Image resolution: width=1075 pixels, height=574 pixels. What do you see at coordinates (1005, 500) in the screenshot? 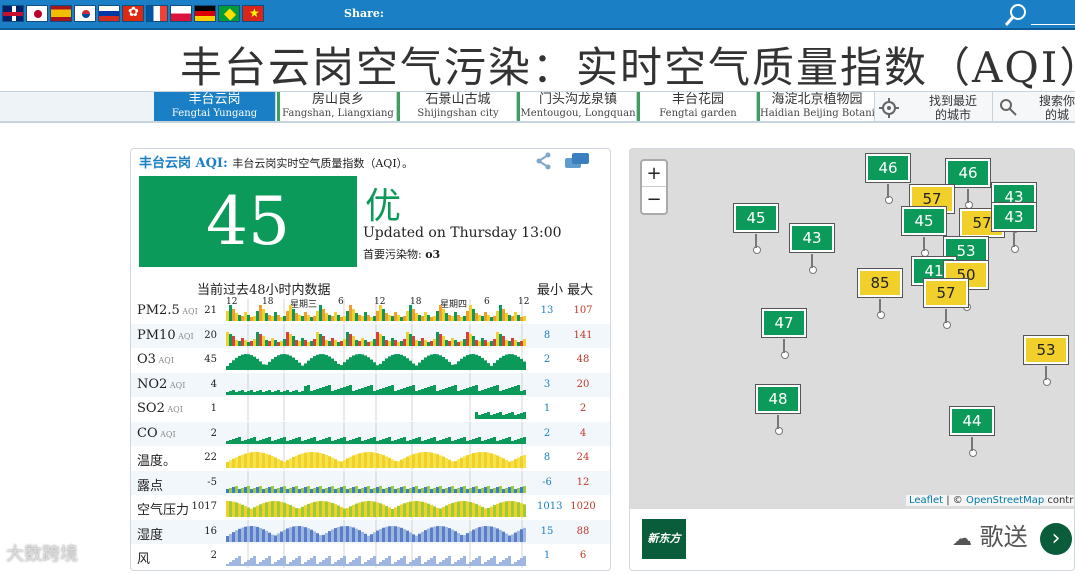
I see `osm-link: OpenStreetMap` at bounding box center [1005, 500].